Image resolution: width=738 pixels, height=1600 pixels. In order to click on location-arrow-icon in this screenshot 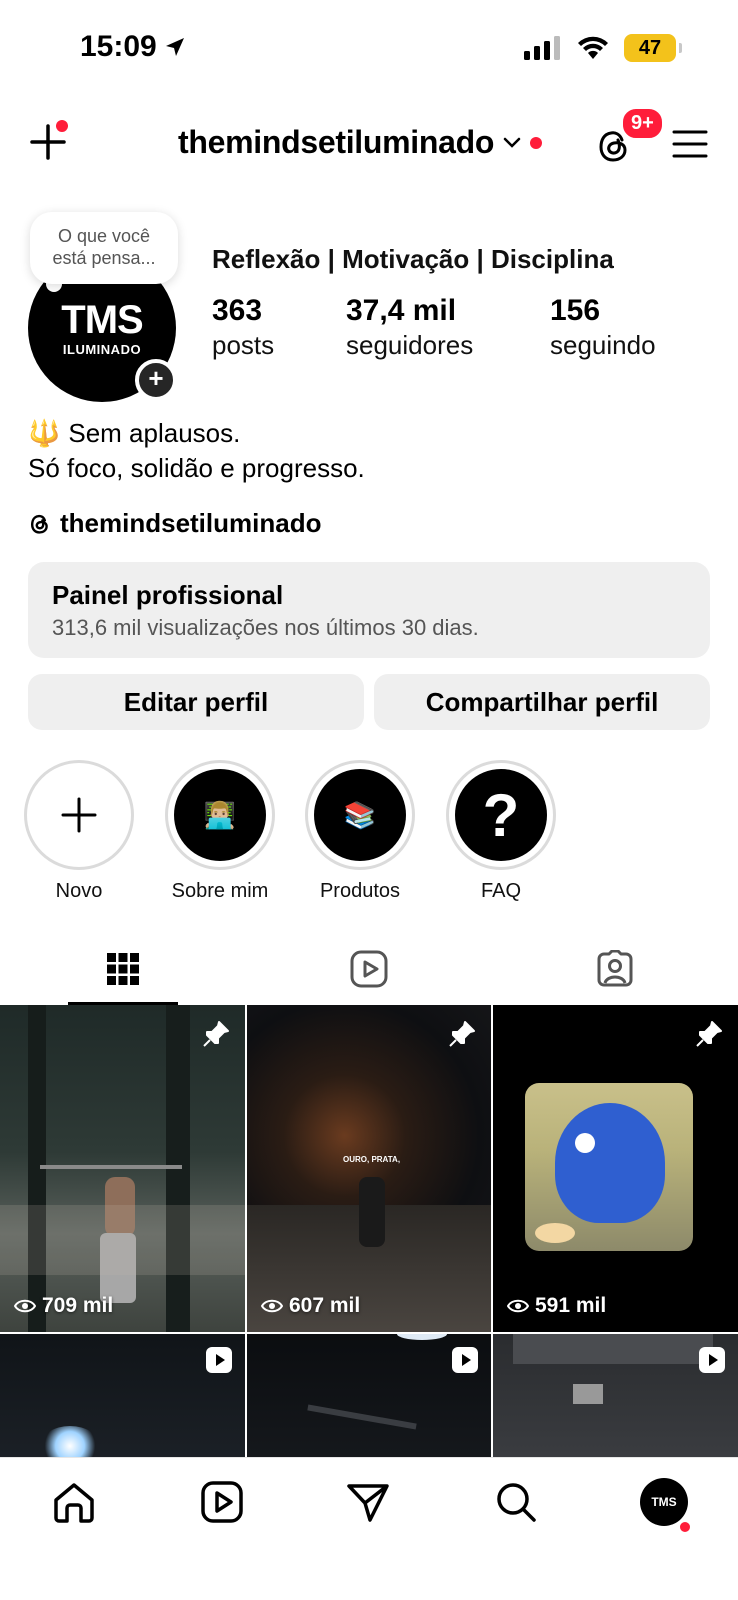, I will do `click(174, 47)`.